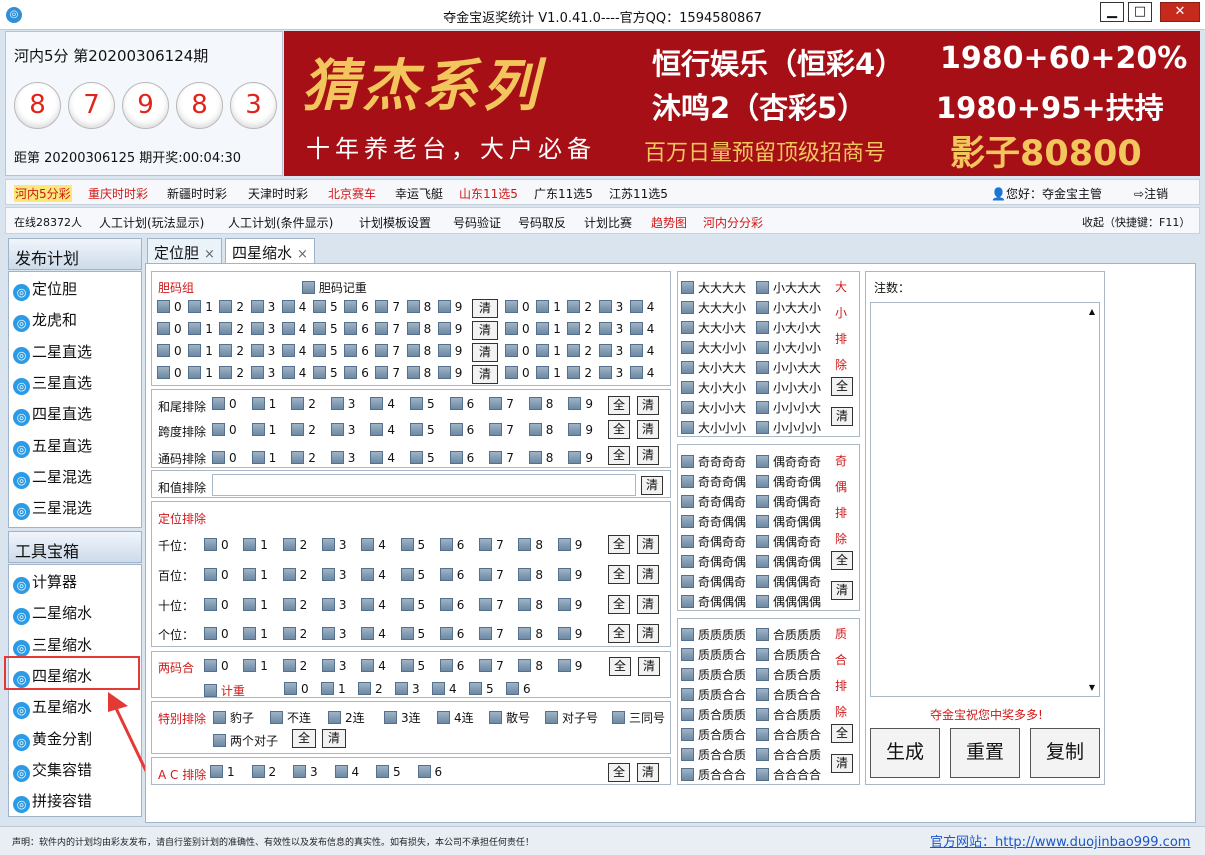  Describe the element at coordinates (422, 404) in the screenshot. I see `exclude-digit: 5` at that location.